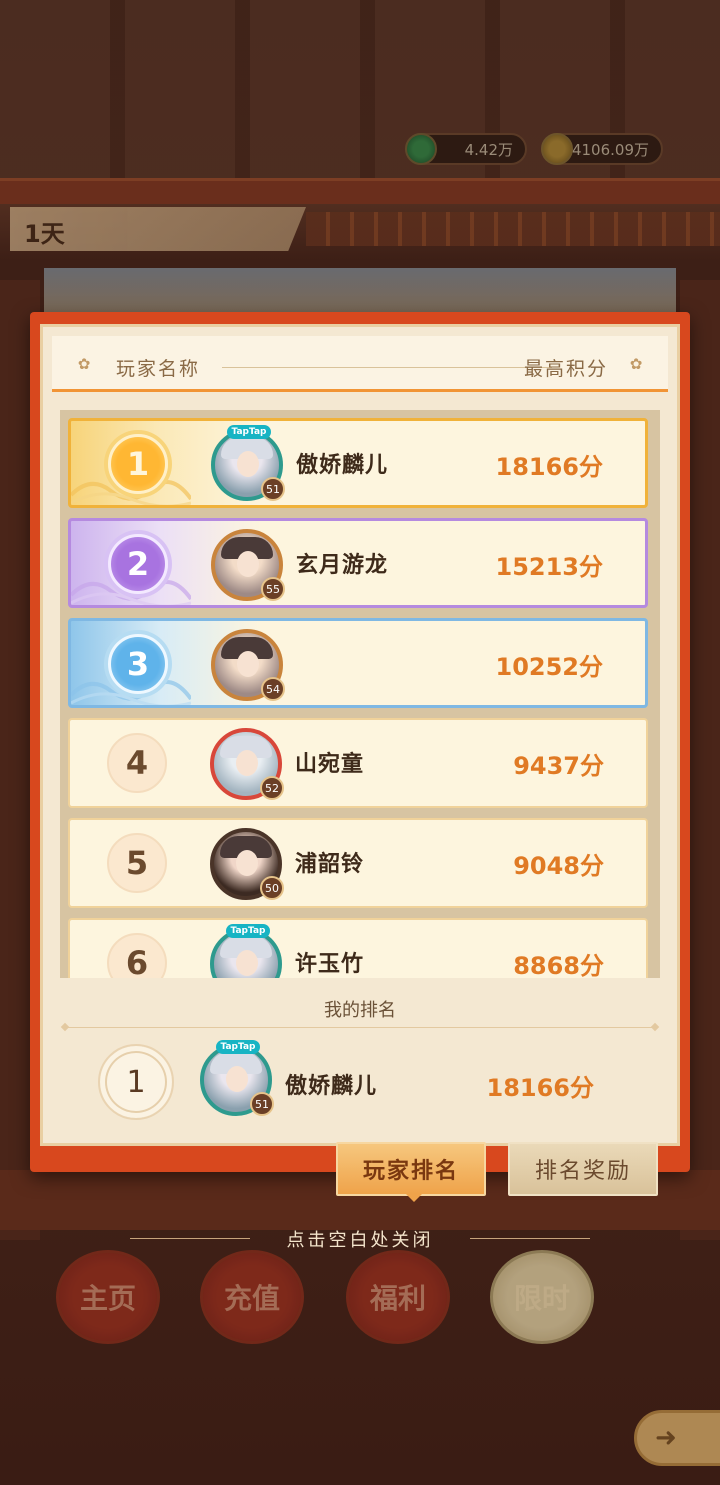 Image resolution: width=720 pixels, height=1485 pixels. What do you see at coordinates (358, 663) in the screenshot?
I see `ranking-row: 3 54 10252分` at bounding box center [358, 663].